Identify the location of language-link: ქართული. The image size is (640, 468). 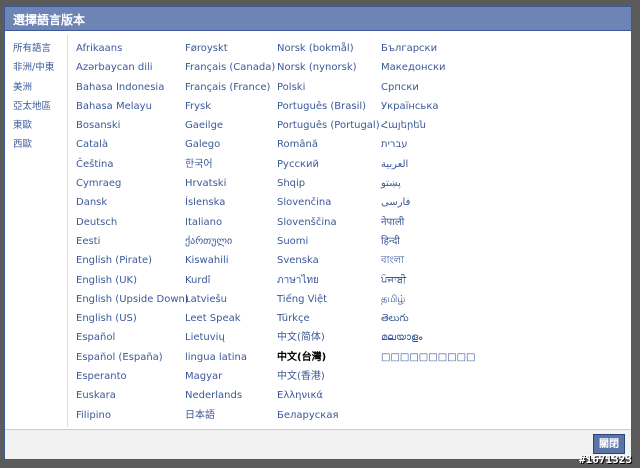
(230, 241).